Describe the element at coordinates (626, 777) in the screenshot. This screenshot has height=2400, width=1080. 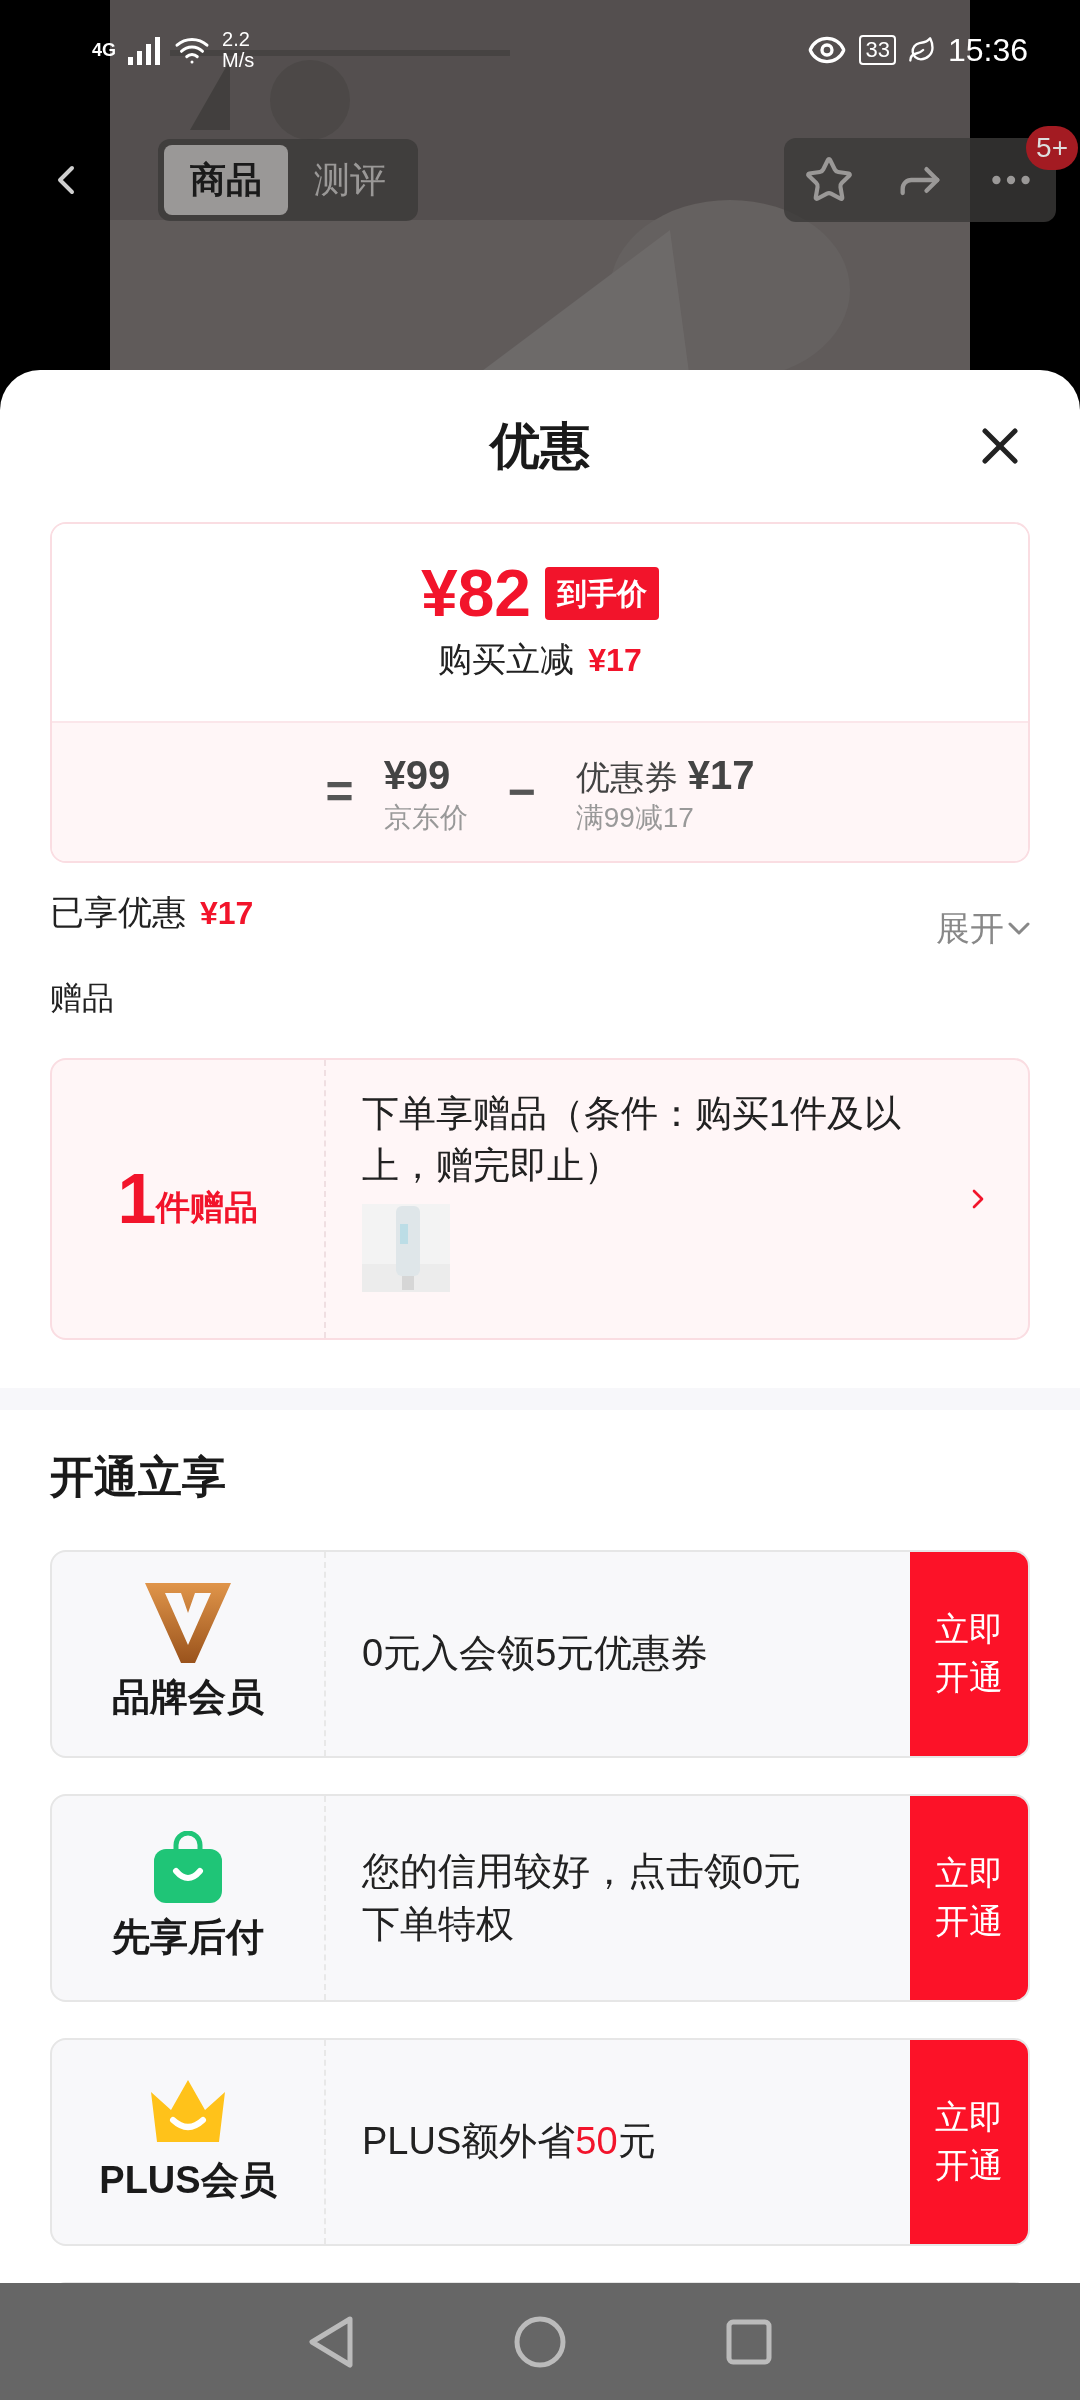
I see `coupon-label: 优惠券` at that location.